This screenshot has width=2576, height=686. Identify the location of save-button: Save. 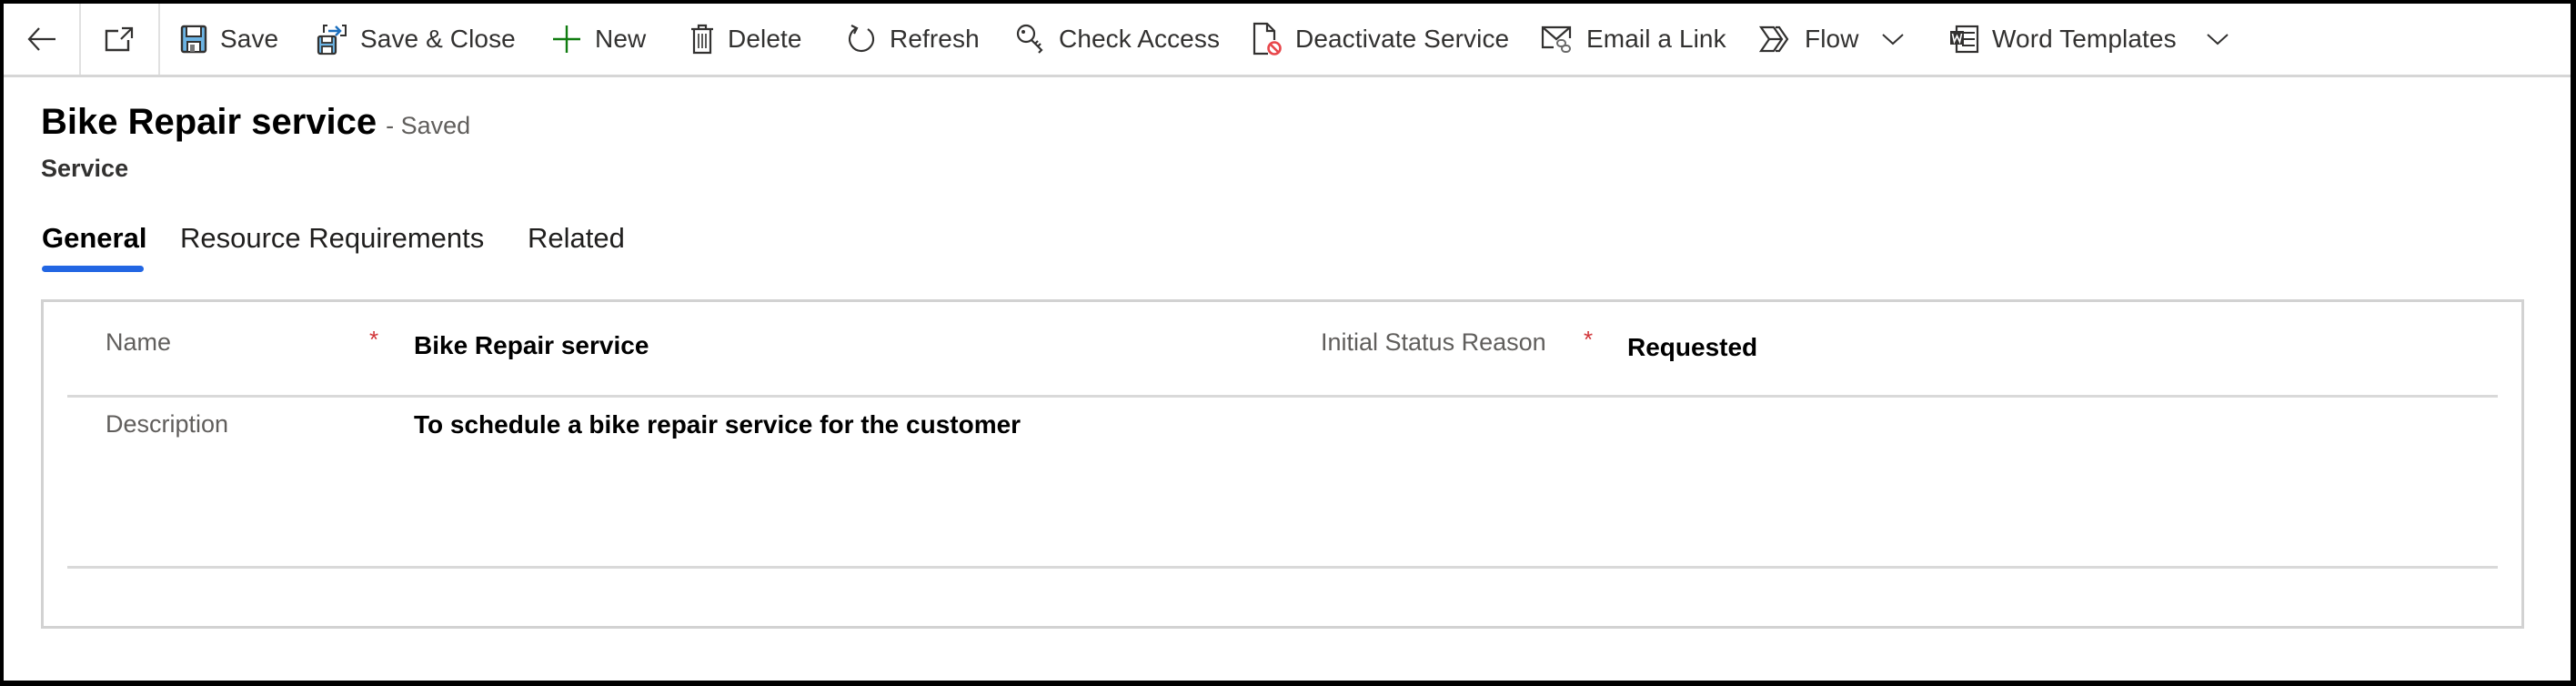
(229, 39).